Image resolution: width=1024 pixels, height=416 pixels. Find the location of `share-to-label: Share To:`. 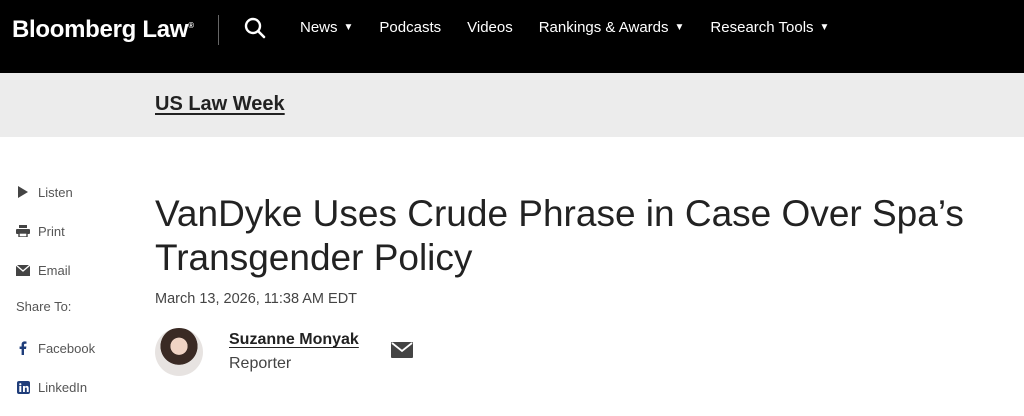

share-to-label: Share To: is located at coordinates (44, 306).